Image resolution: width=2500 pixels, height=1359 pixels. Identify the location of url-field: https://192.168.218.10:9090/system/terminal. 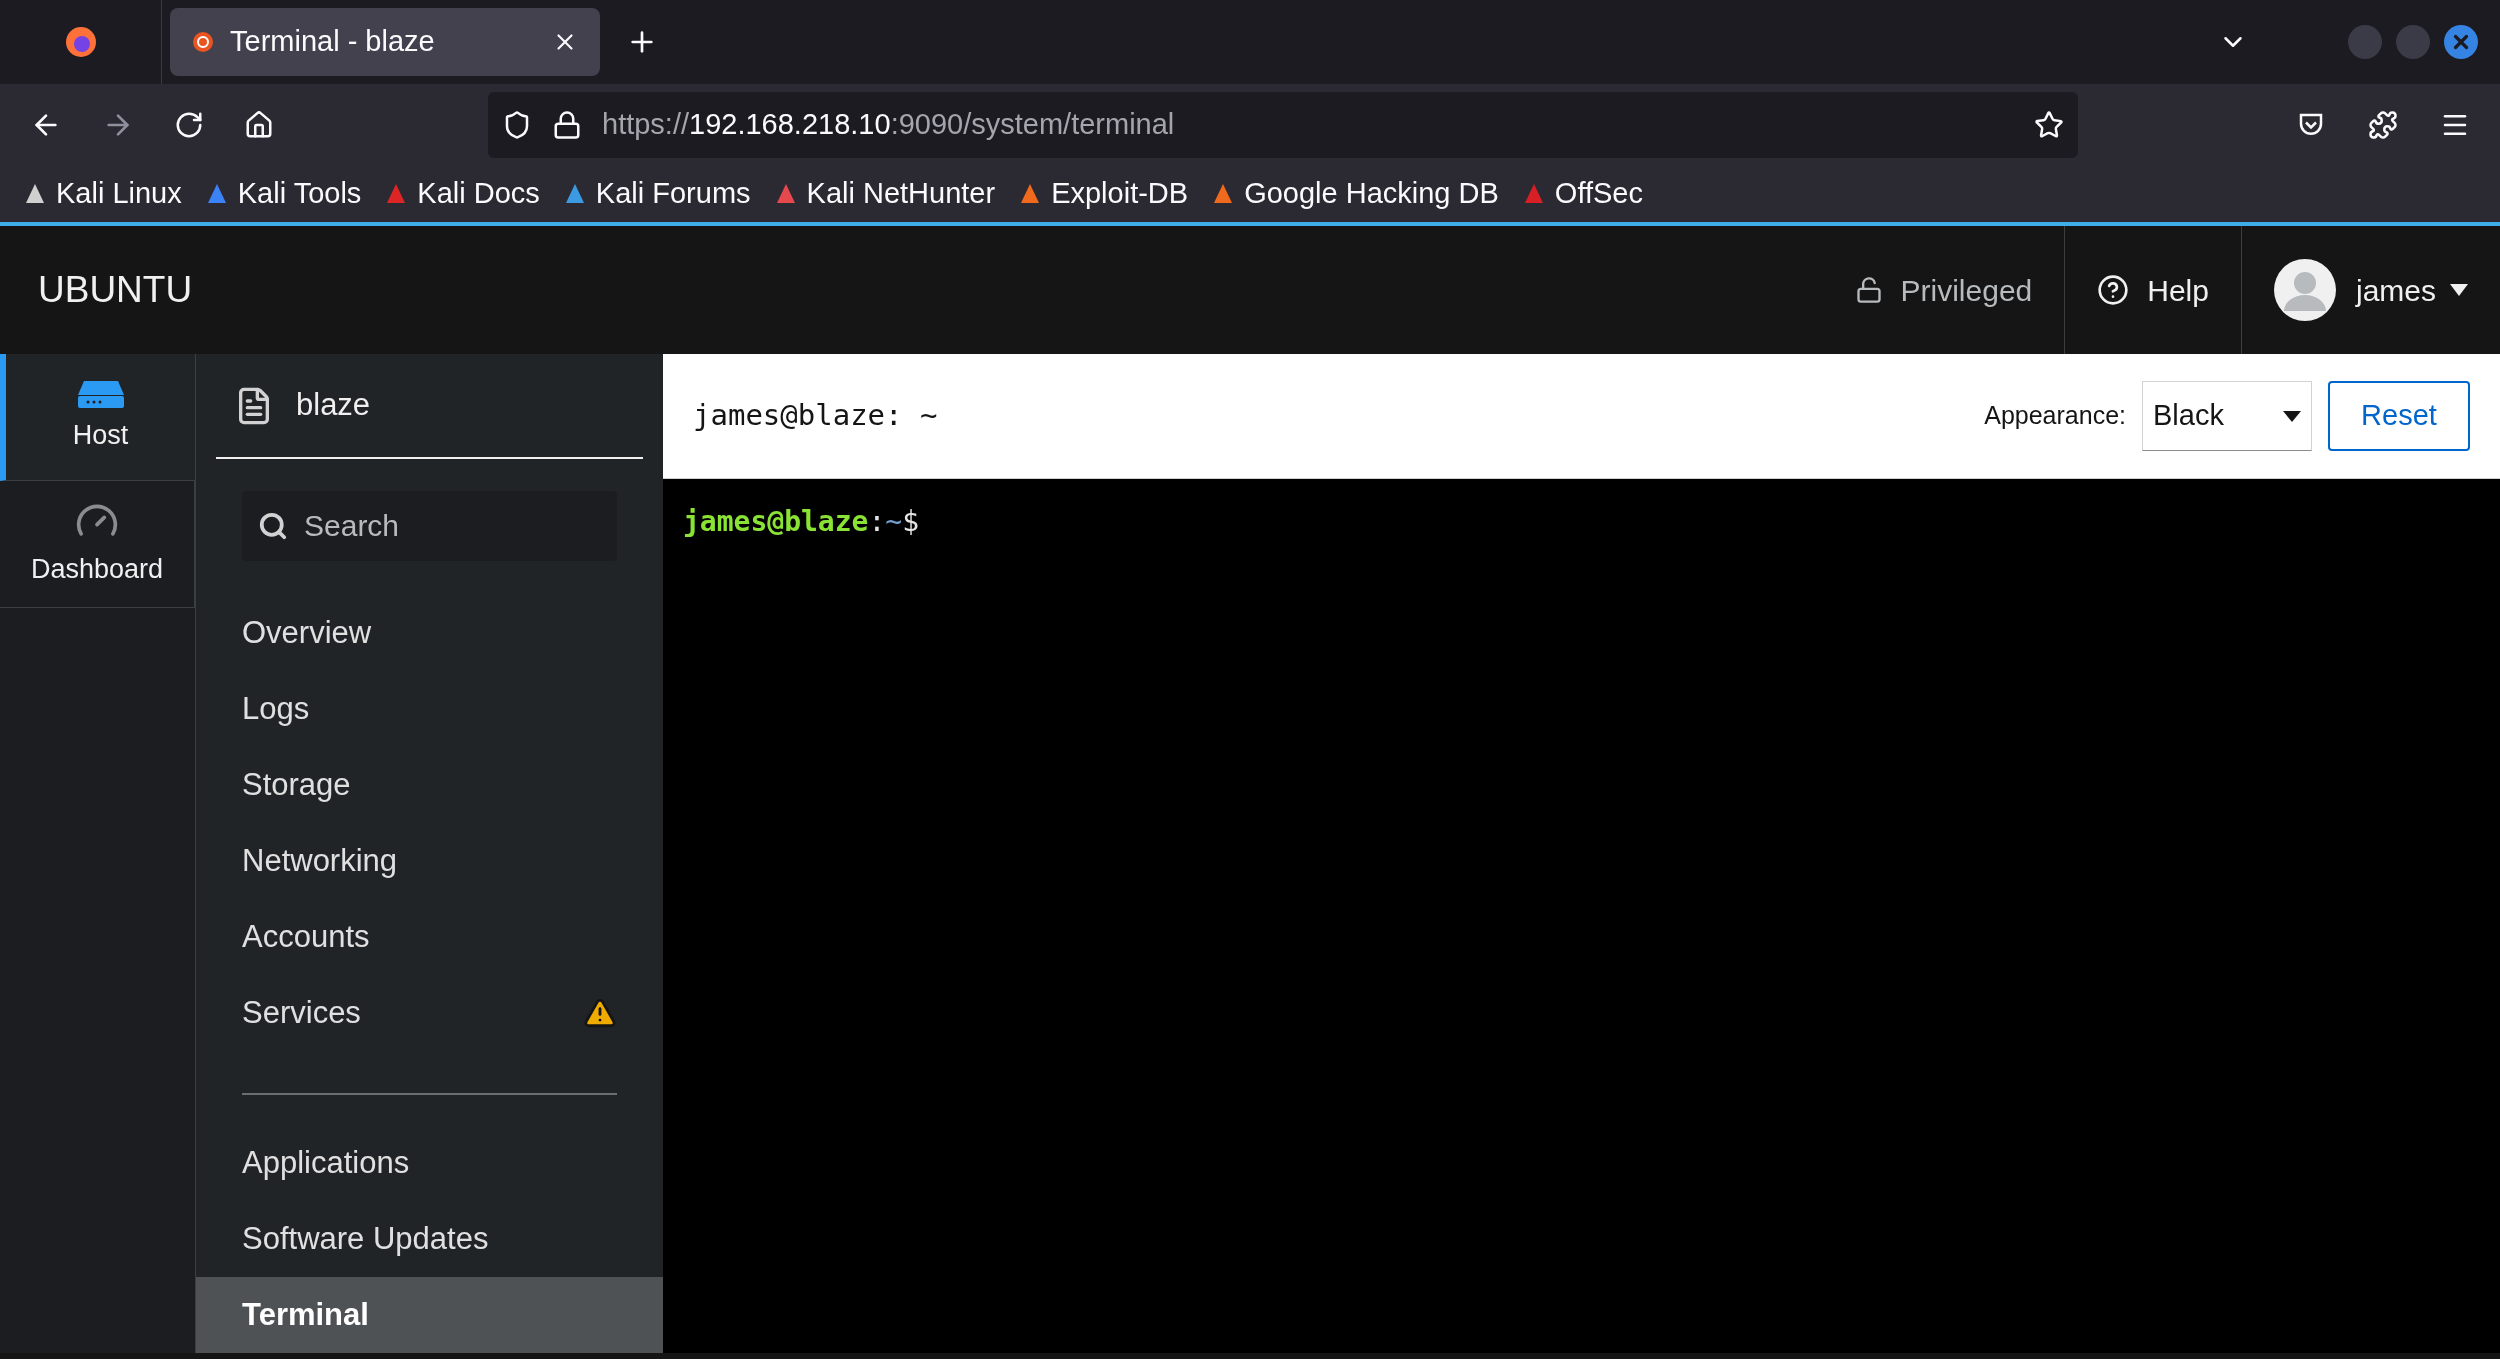
(1283, 125).